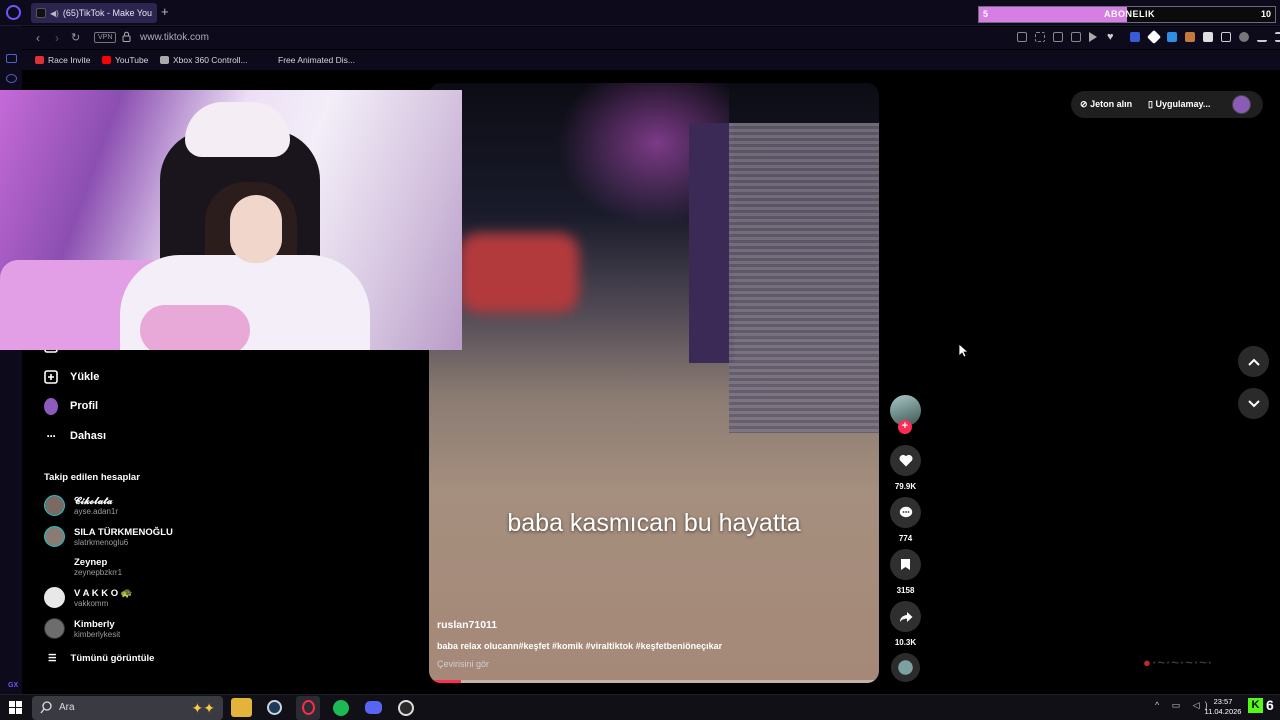 This screenshot has height=720, width=1280. I want to click on nav-more: ··· Dahası, so click(75, 436).